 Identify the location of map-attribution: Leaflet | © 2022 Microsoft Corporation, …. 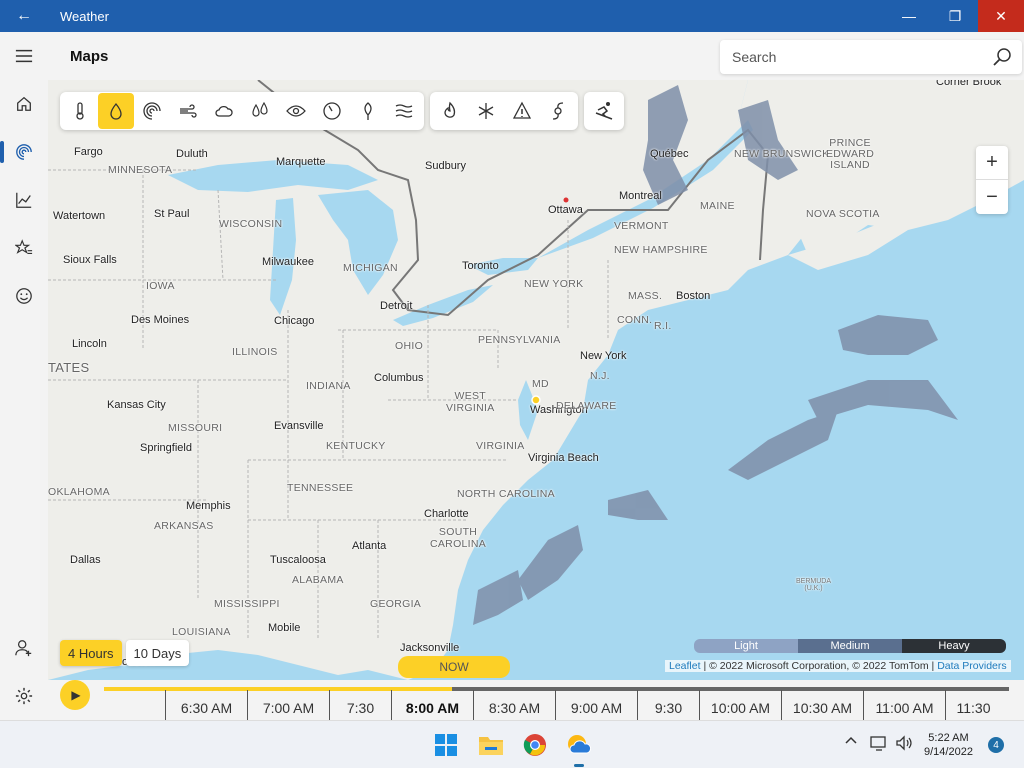
(838, 666).